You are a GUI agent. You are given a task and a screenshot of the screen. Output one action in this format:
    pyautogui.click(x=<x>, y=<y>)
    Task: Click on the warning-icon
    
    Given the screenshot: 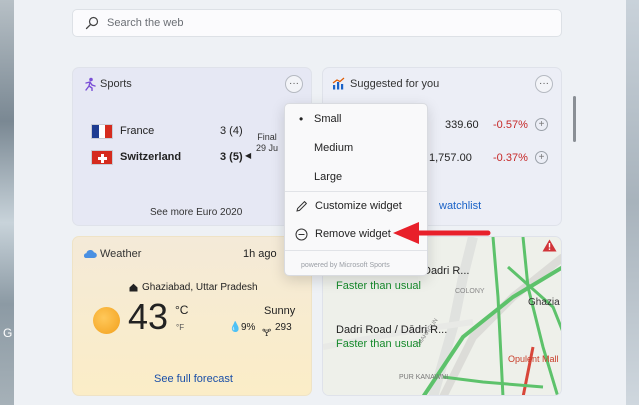 What is the action you would take?
    pyautogui.click(x=549, y=245)
    